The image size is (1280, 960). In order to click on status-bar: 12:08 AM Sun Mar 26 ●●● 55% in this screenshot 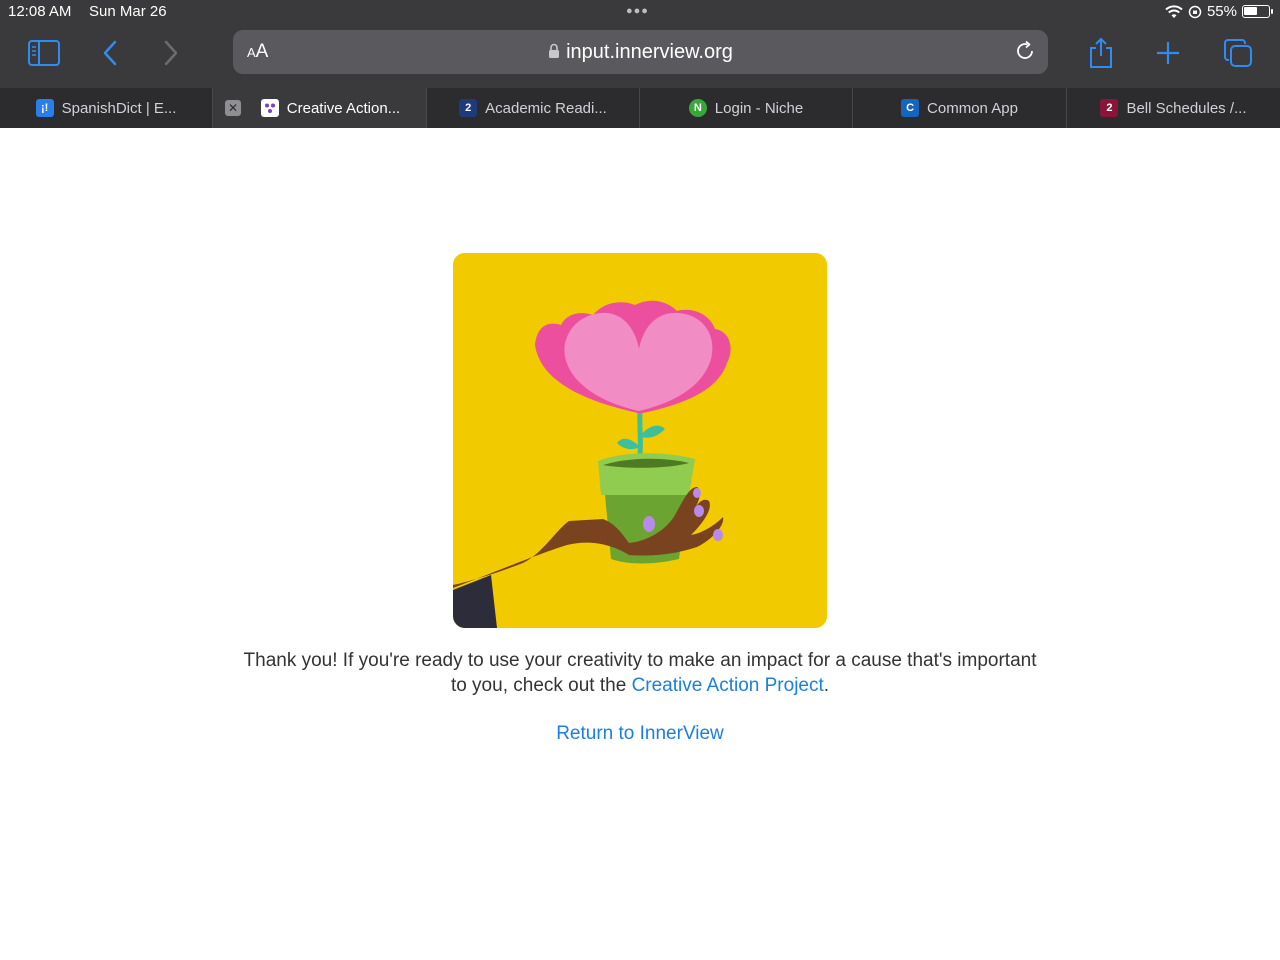, I will do `click(640, 12)`.